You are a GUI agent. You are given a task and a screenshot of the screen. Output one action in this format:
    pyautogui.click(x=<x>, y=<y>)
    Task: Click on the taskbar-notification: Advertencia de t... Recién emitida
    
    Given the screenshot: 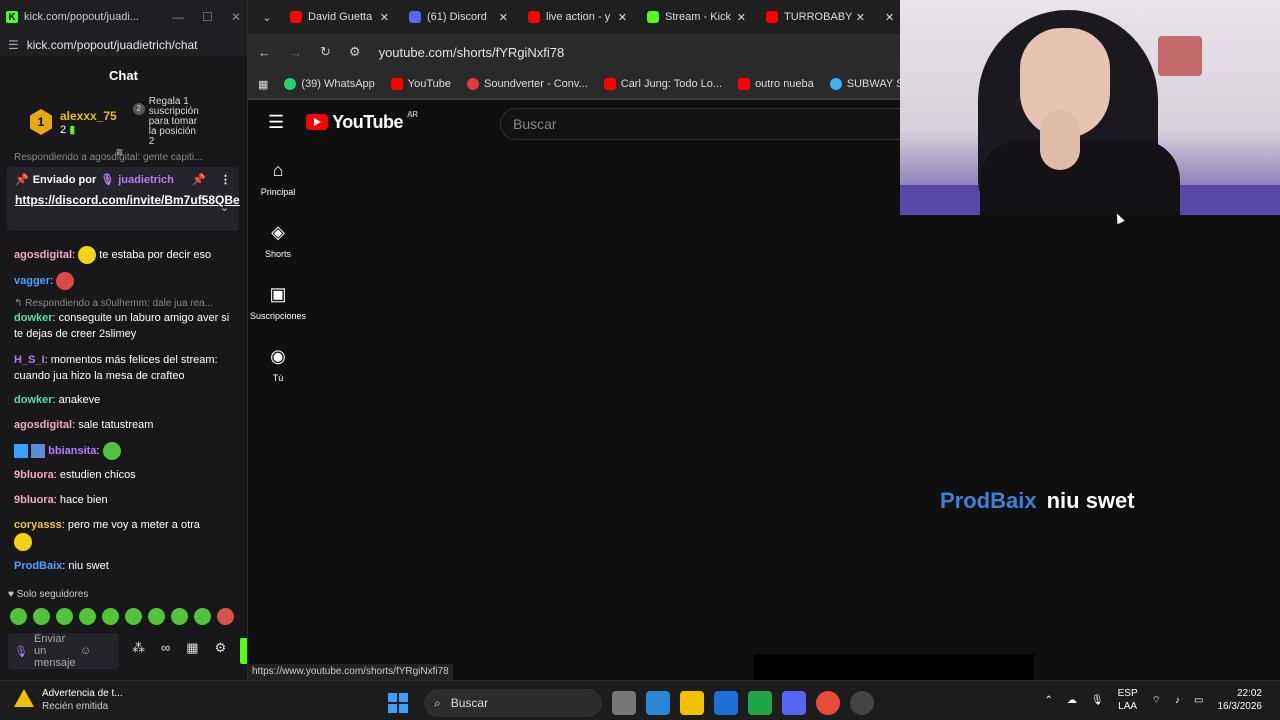 What is the action you would take?
    pyautogui.click(x=68, y=700)
    